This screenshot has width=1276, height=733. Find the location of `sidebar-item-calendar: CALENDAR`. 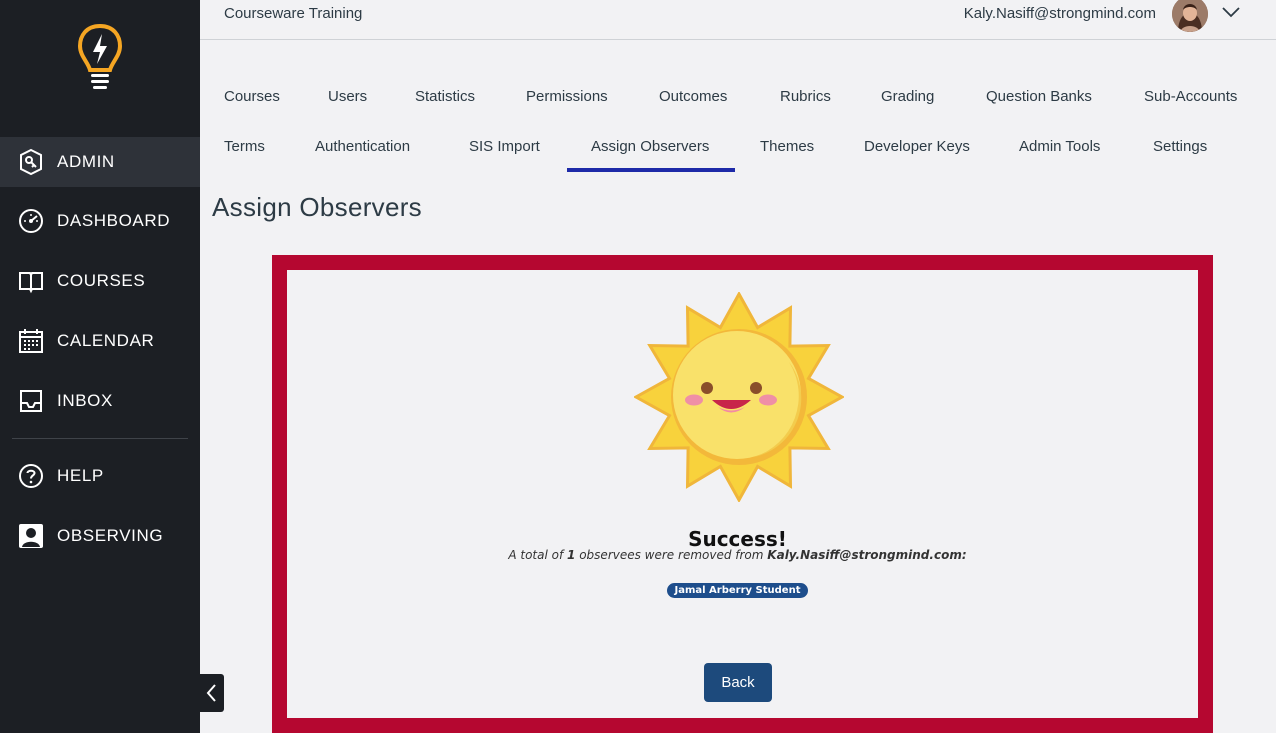

sidebar-item-calendar: CALENDAR is located at coordinates (100, 341).